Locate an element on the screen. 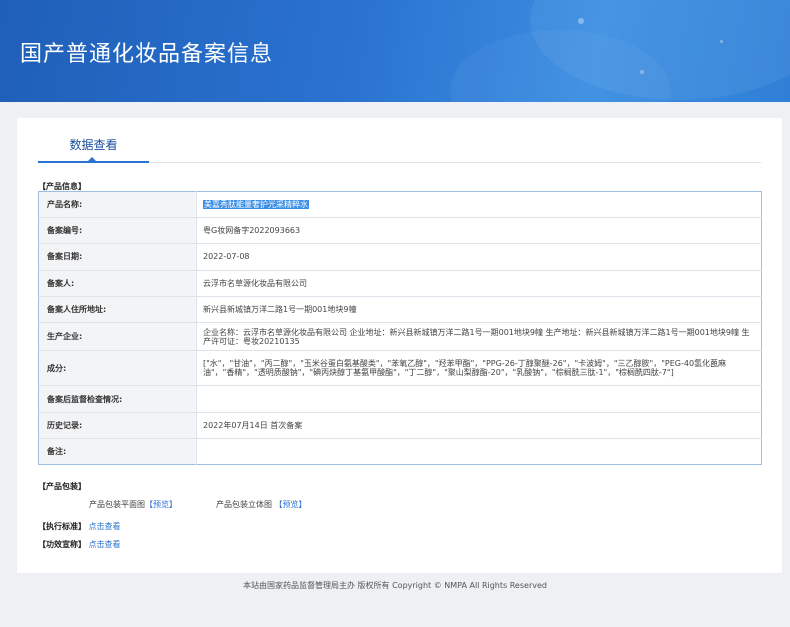 This screenshot has height=627, width=790. row-value: 粤G妆网备字2022093663 is located at coordinates (479, 230).